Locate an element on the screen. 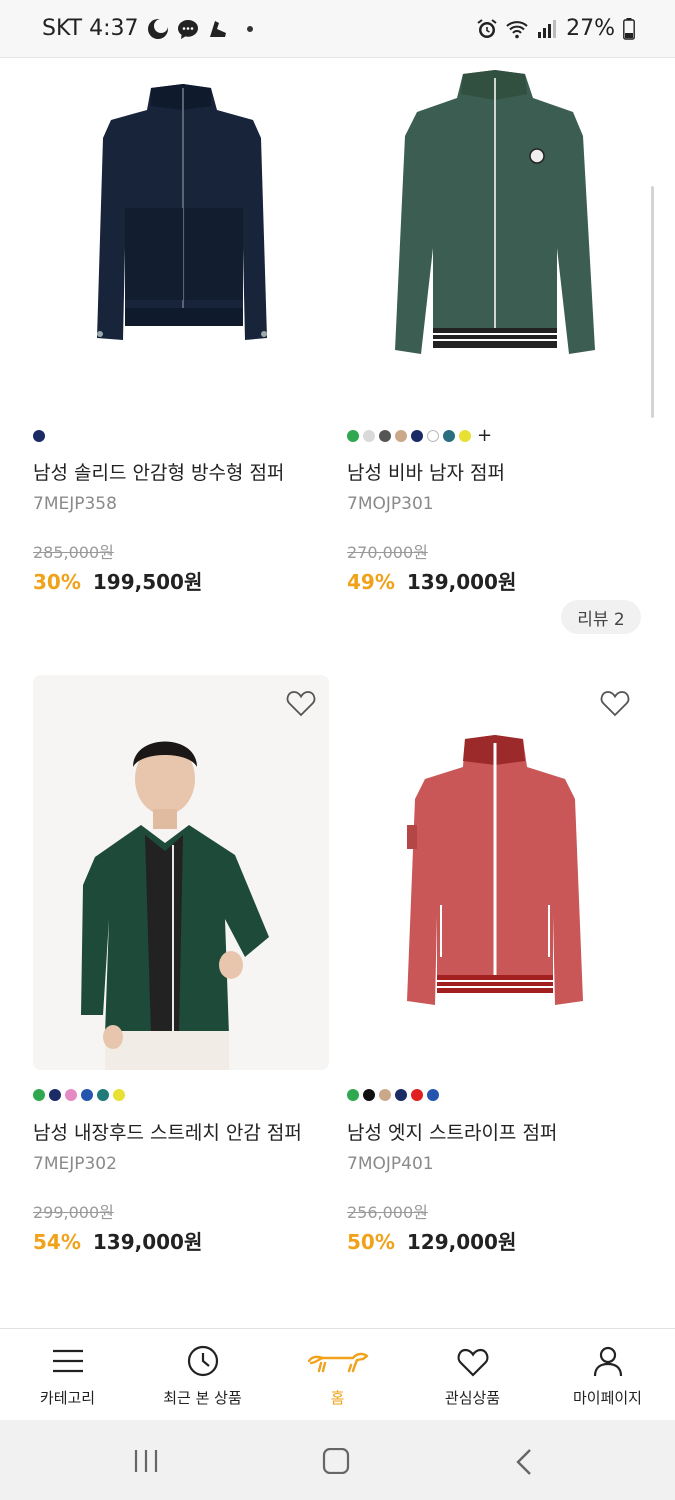 The height and width of the screenshot is (1500, 675). product-name: 남성 비바 남자 점퍼 is located at coordinates (426, 471).